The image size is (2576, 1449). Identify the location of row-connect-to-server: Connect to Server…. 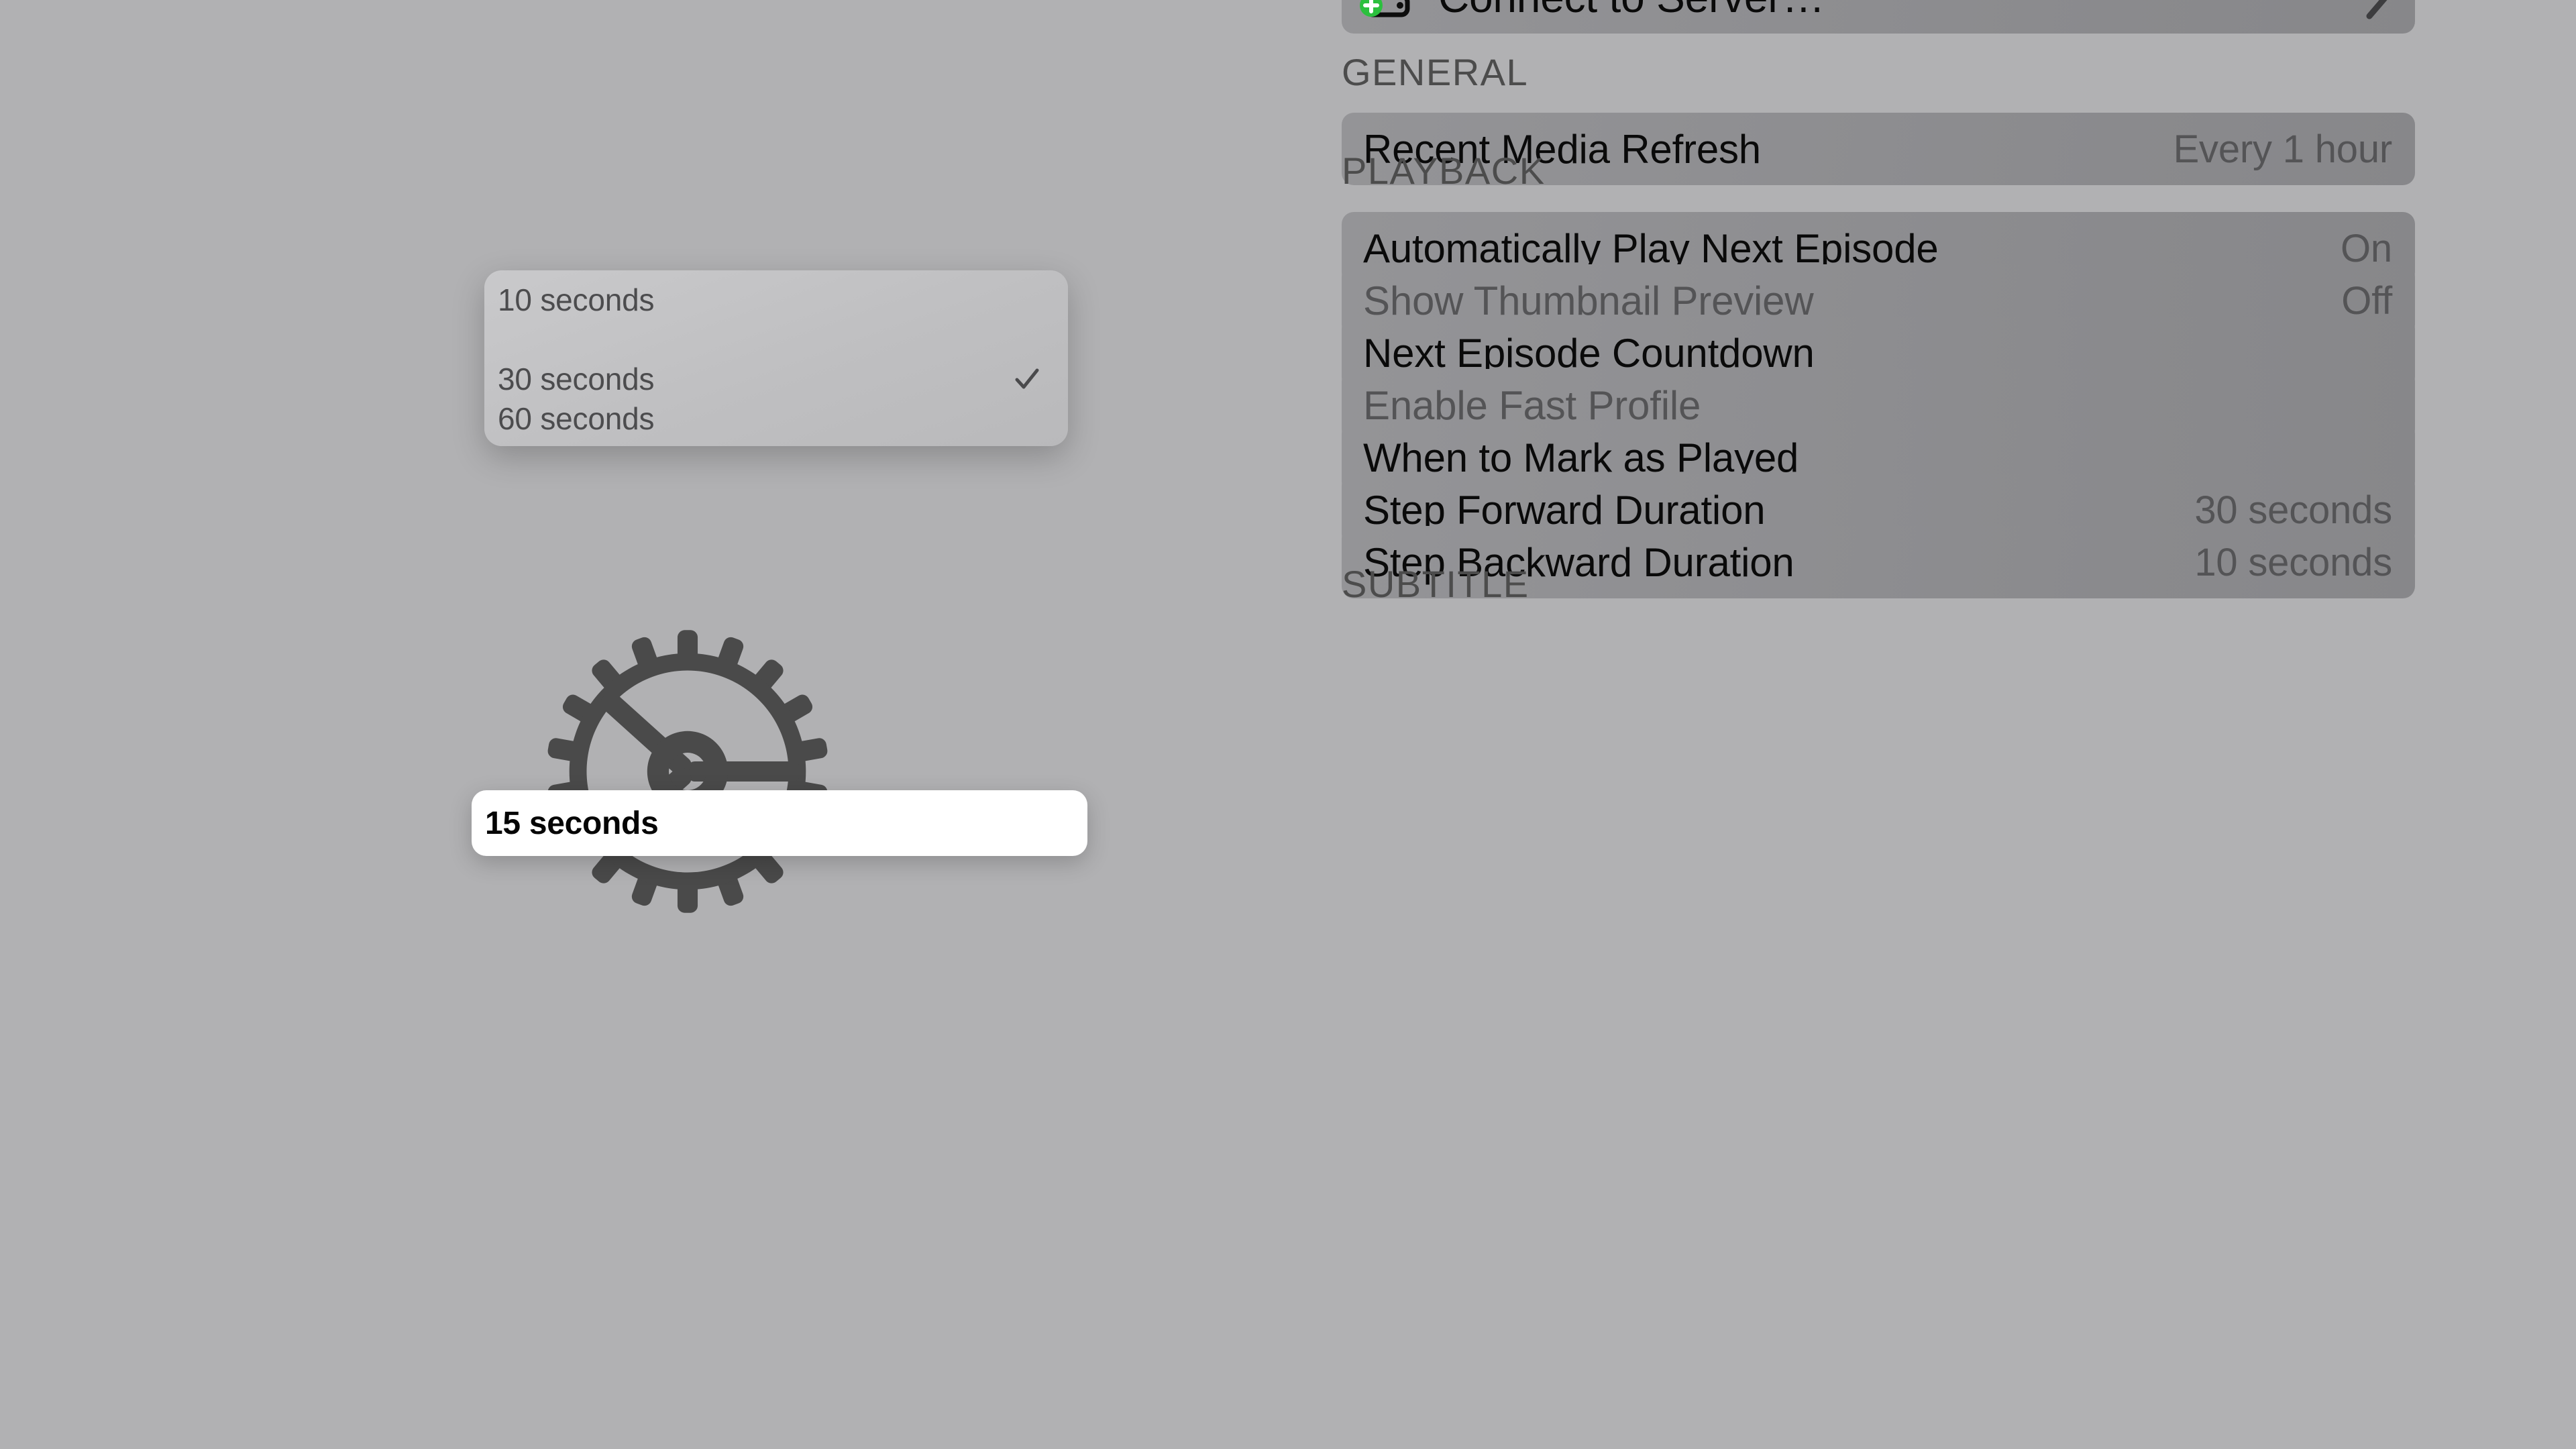
(1878, 17).